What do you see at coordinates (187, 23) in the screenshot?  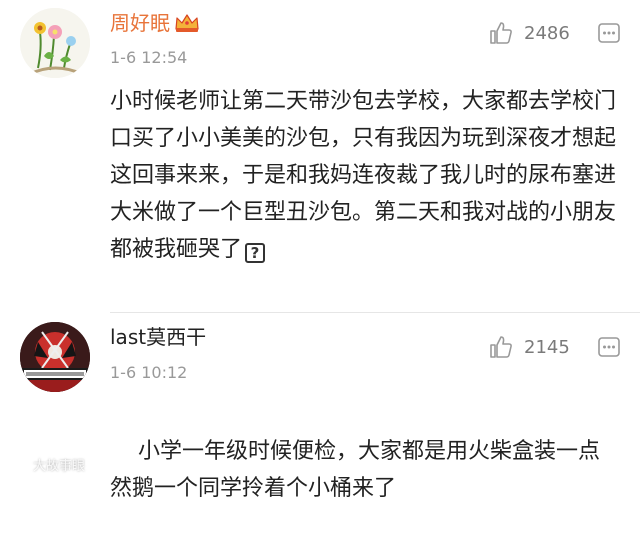 I see `crown-icon` at bounding box center [187, 23].